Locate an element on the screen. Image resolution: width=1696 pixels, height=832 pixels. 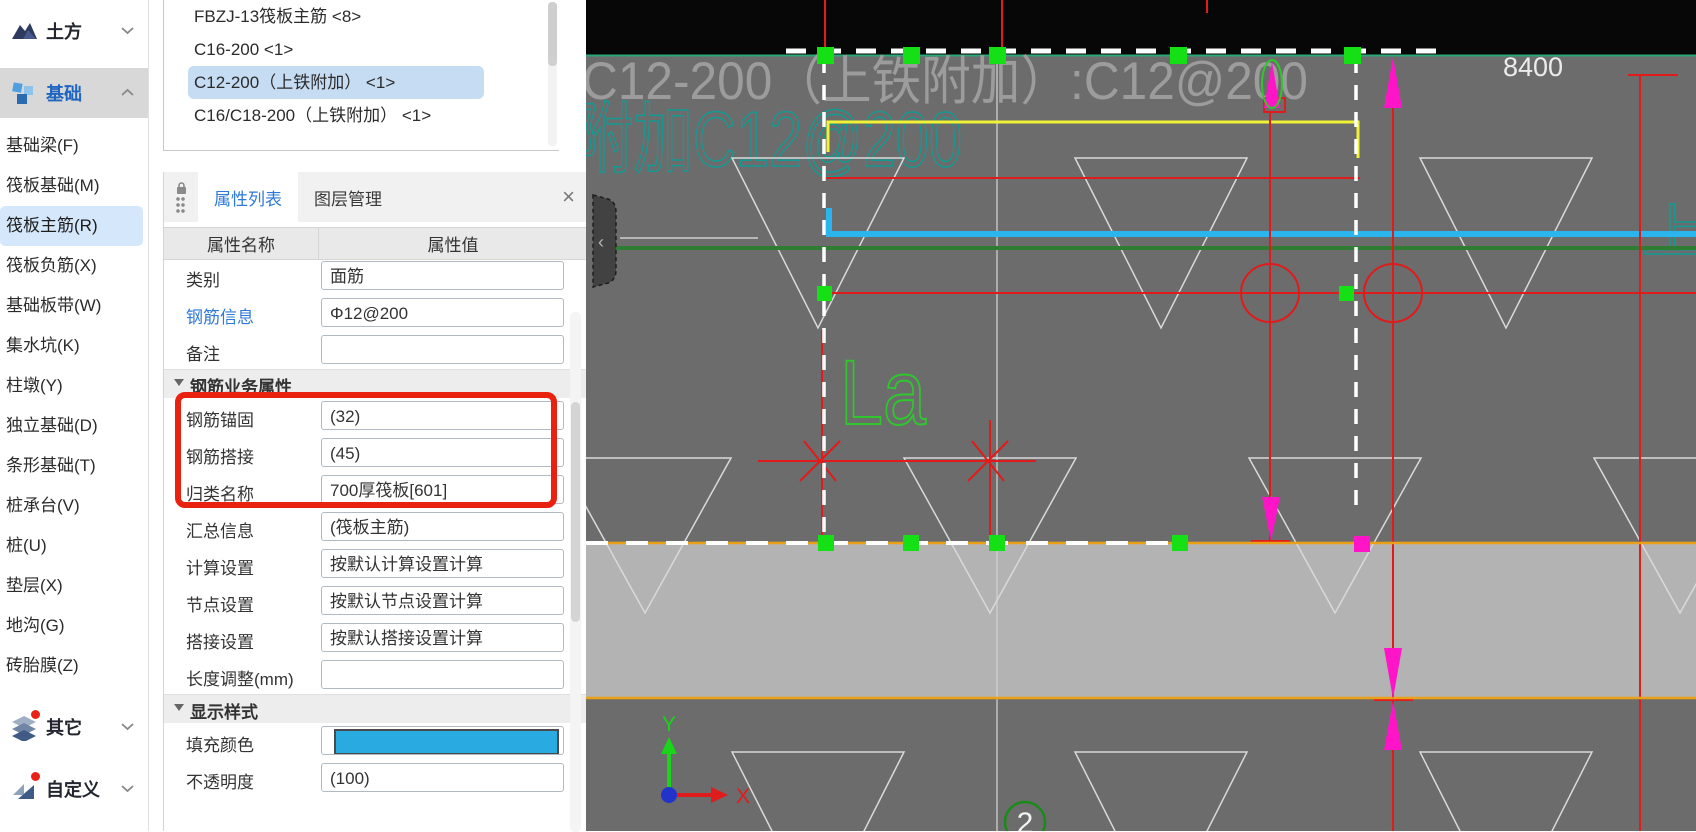
property-name: 备注 is located at coordinates (203, 354).